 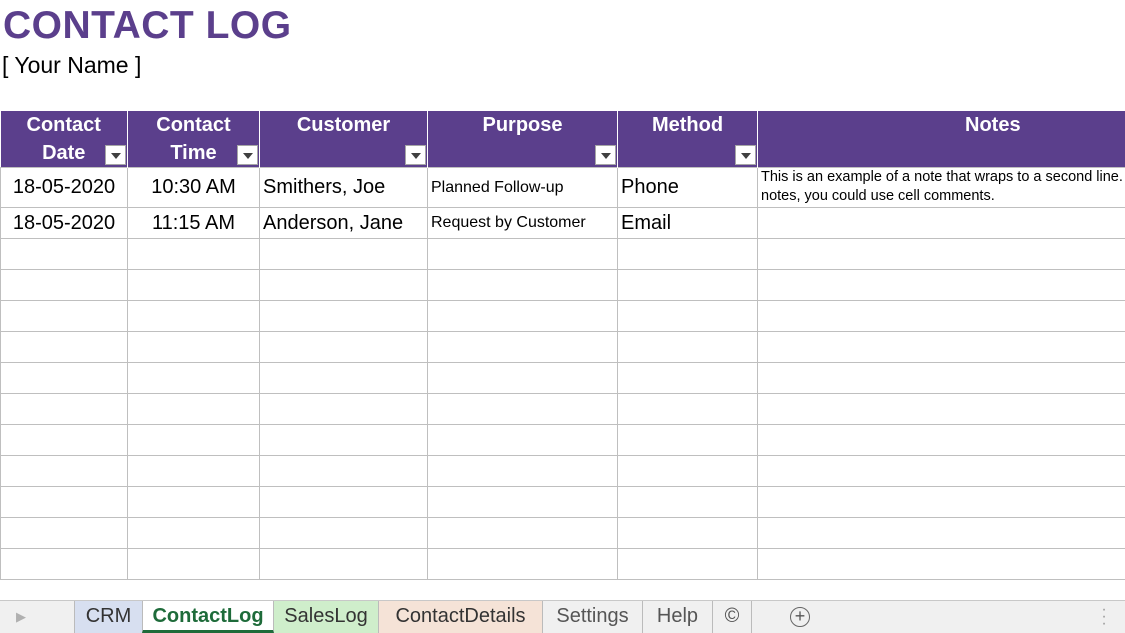 What do you see at coordinates (108, 617) in the screenshot?
I see `tab-crm: CRM` at bounding box center [108, 617].